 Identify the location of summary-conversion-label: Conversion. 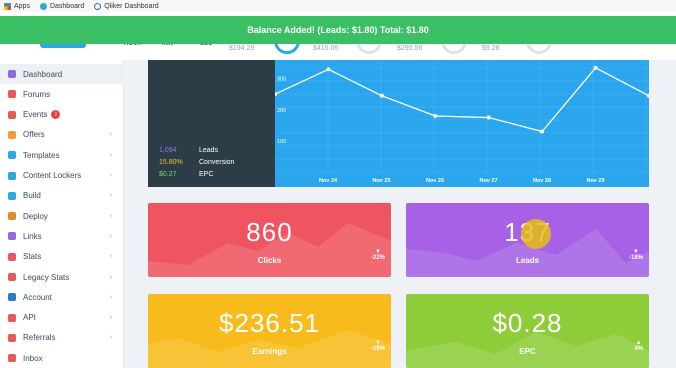
(217, 162).